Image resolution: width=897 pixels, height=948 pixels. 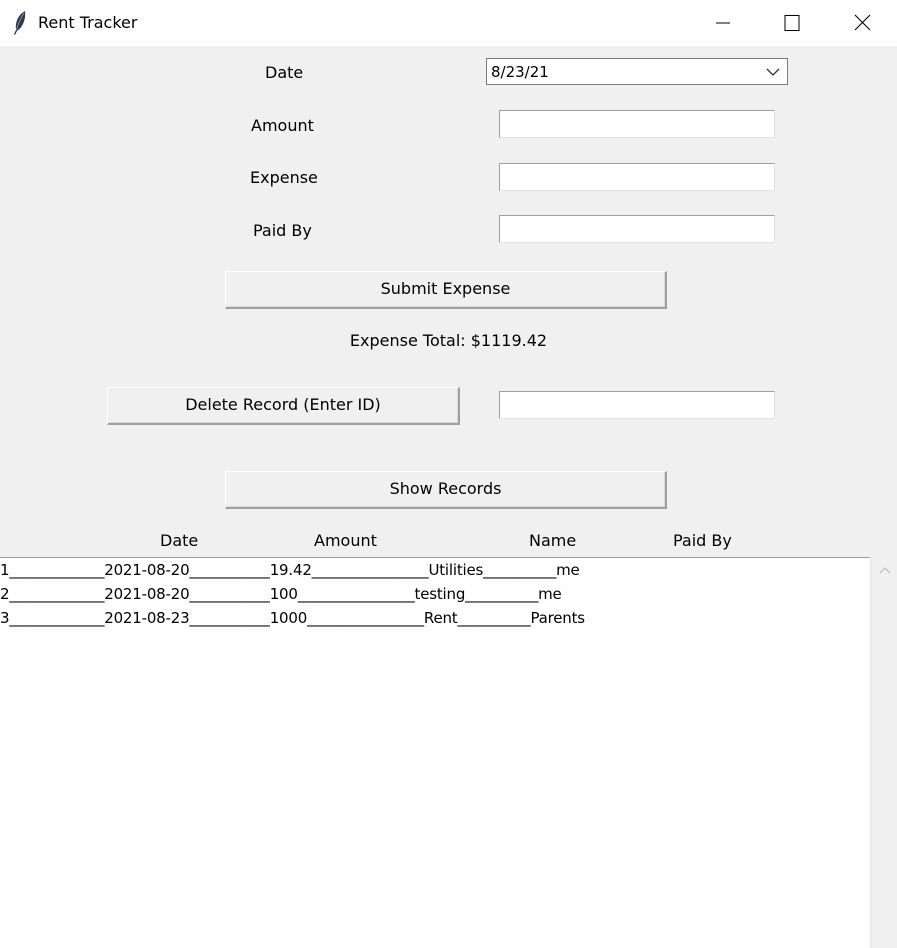 What do you see at coordinates (282, 230) in the screenshot?
I see `paid-by-label: Paid By` at bounding box center [282, 230].